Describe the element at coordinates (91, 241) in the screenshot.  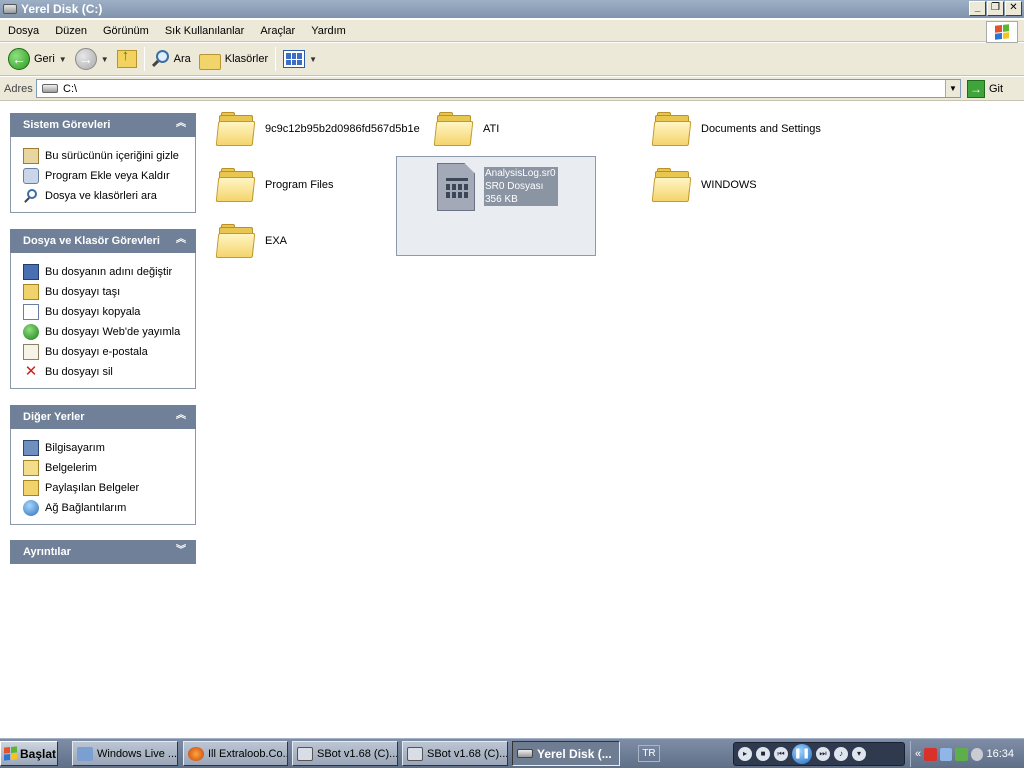
I see `pane-title: Dosya ve Klasör Görevleri` at that location.